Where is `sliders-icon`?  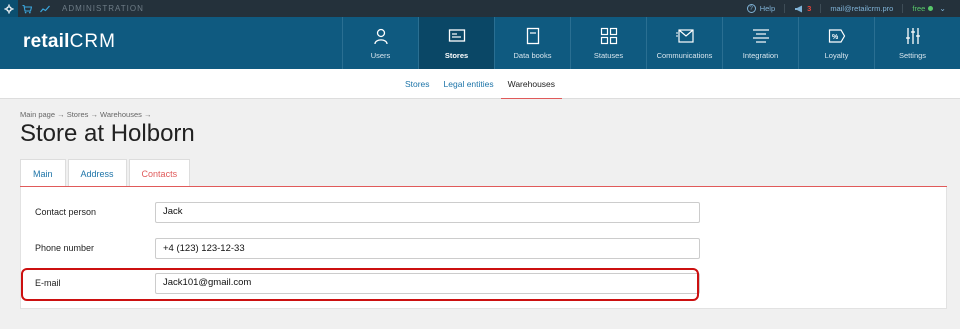 sliders-icon is located at coordinates (912, 35).